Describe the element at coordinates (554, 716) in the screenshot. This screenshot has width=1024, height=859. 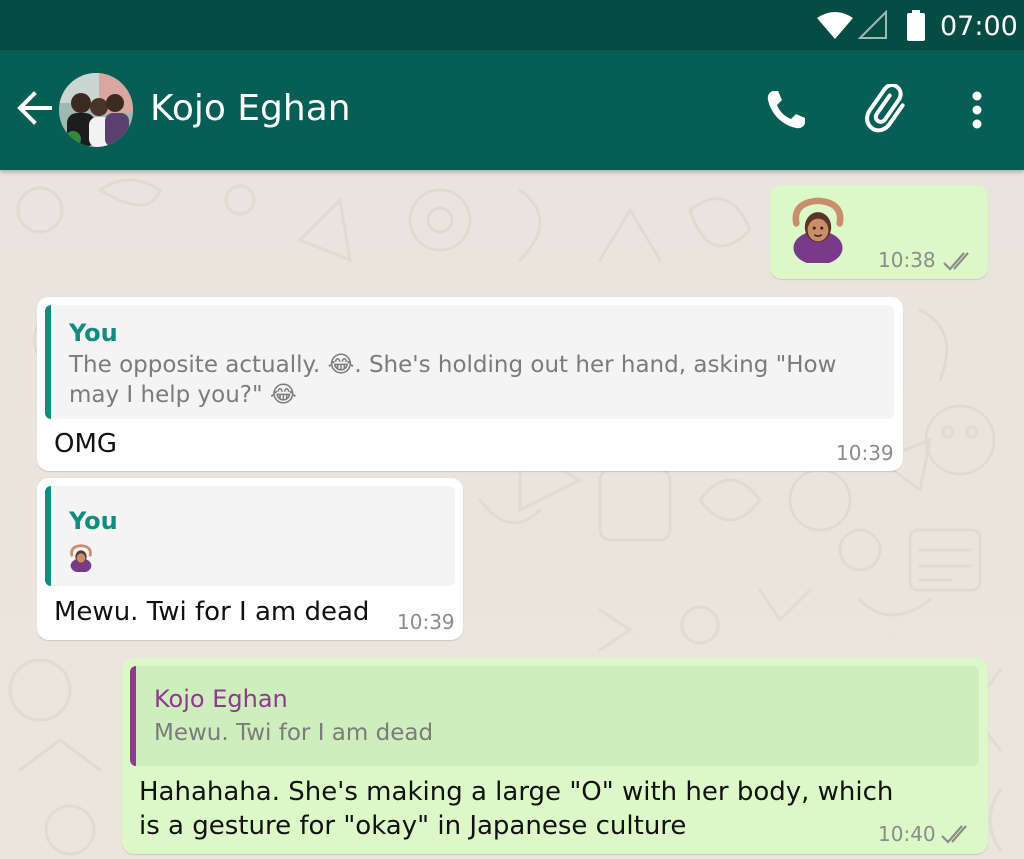
I see `quoted-message: Kojo Eghan Mewu. Twi for I am dead` at that location.